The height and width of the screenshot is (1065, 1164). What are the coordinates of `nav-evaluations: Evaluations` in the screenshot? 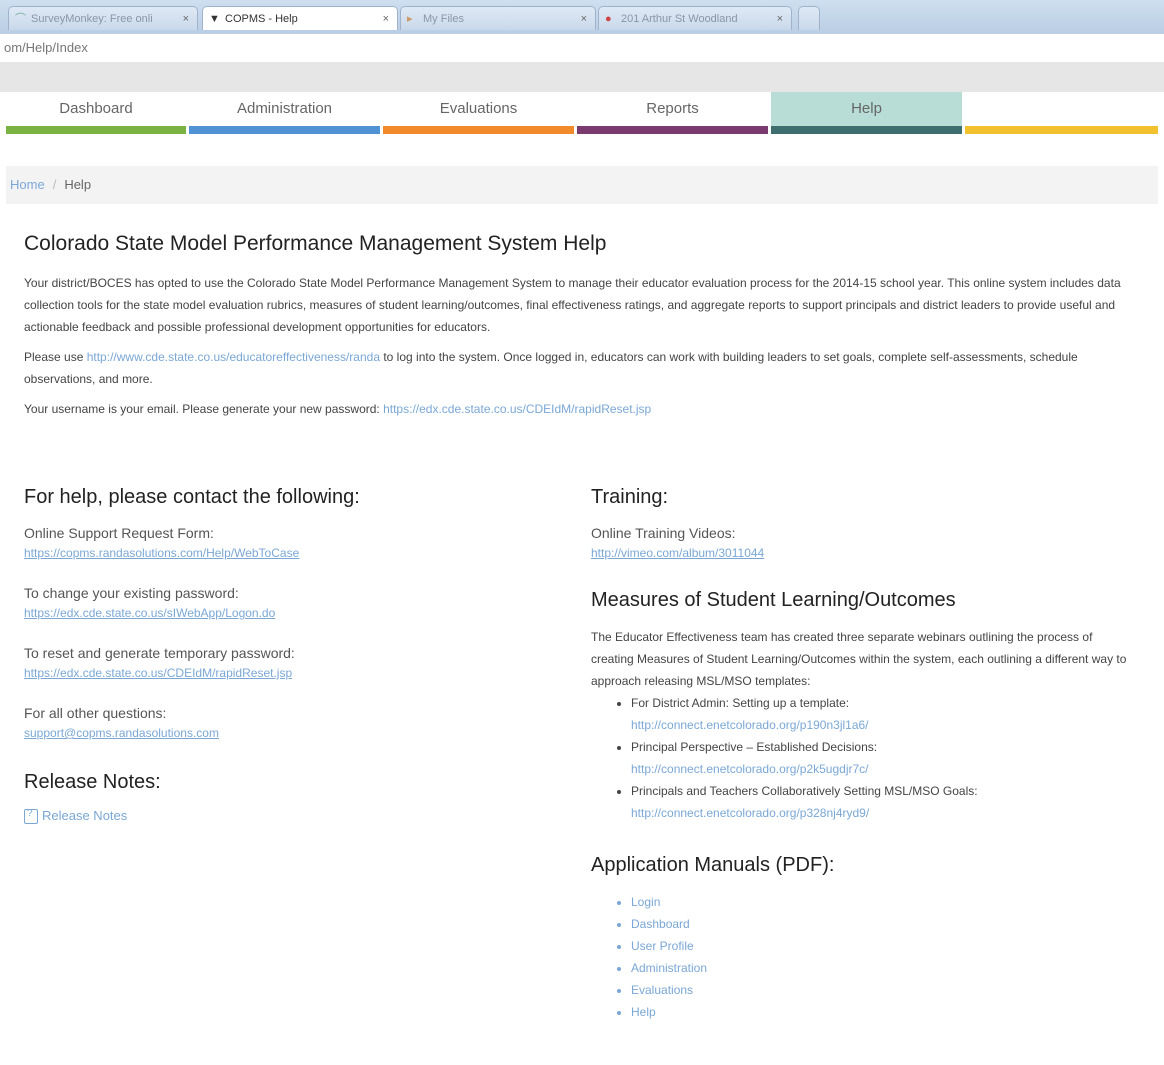 It's located at (478, 113).